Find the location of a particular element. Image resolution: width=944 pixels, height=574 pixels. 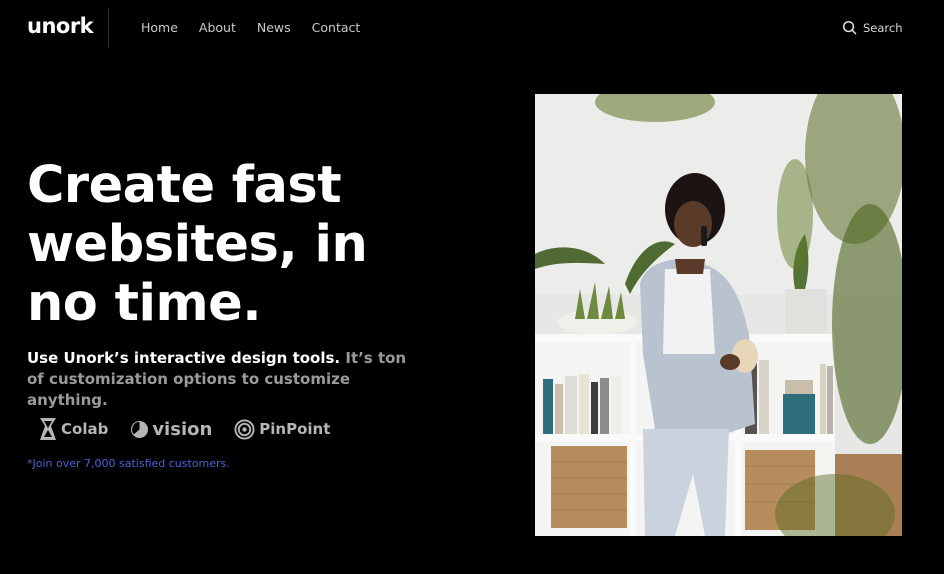

nav-links: Home About News Contact is located at coordinates (261, 27).